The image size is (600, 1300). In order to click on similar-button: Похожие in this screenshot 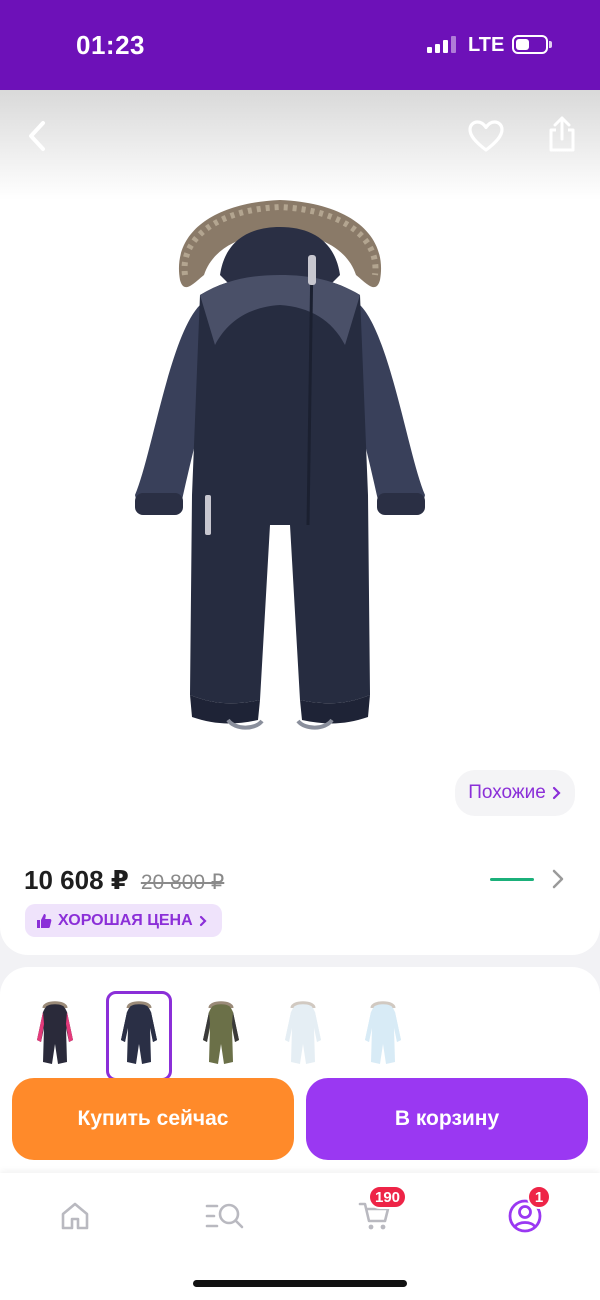, I will do `click(515, 793)`.